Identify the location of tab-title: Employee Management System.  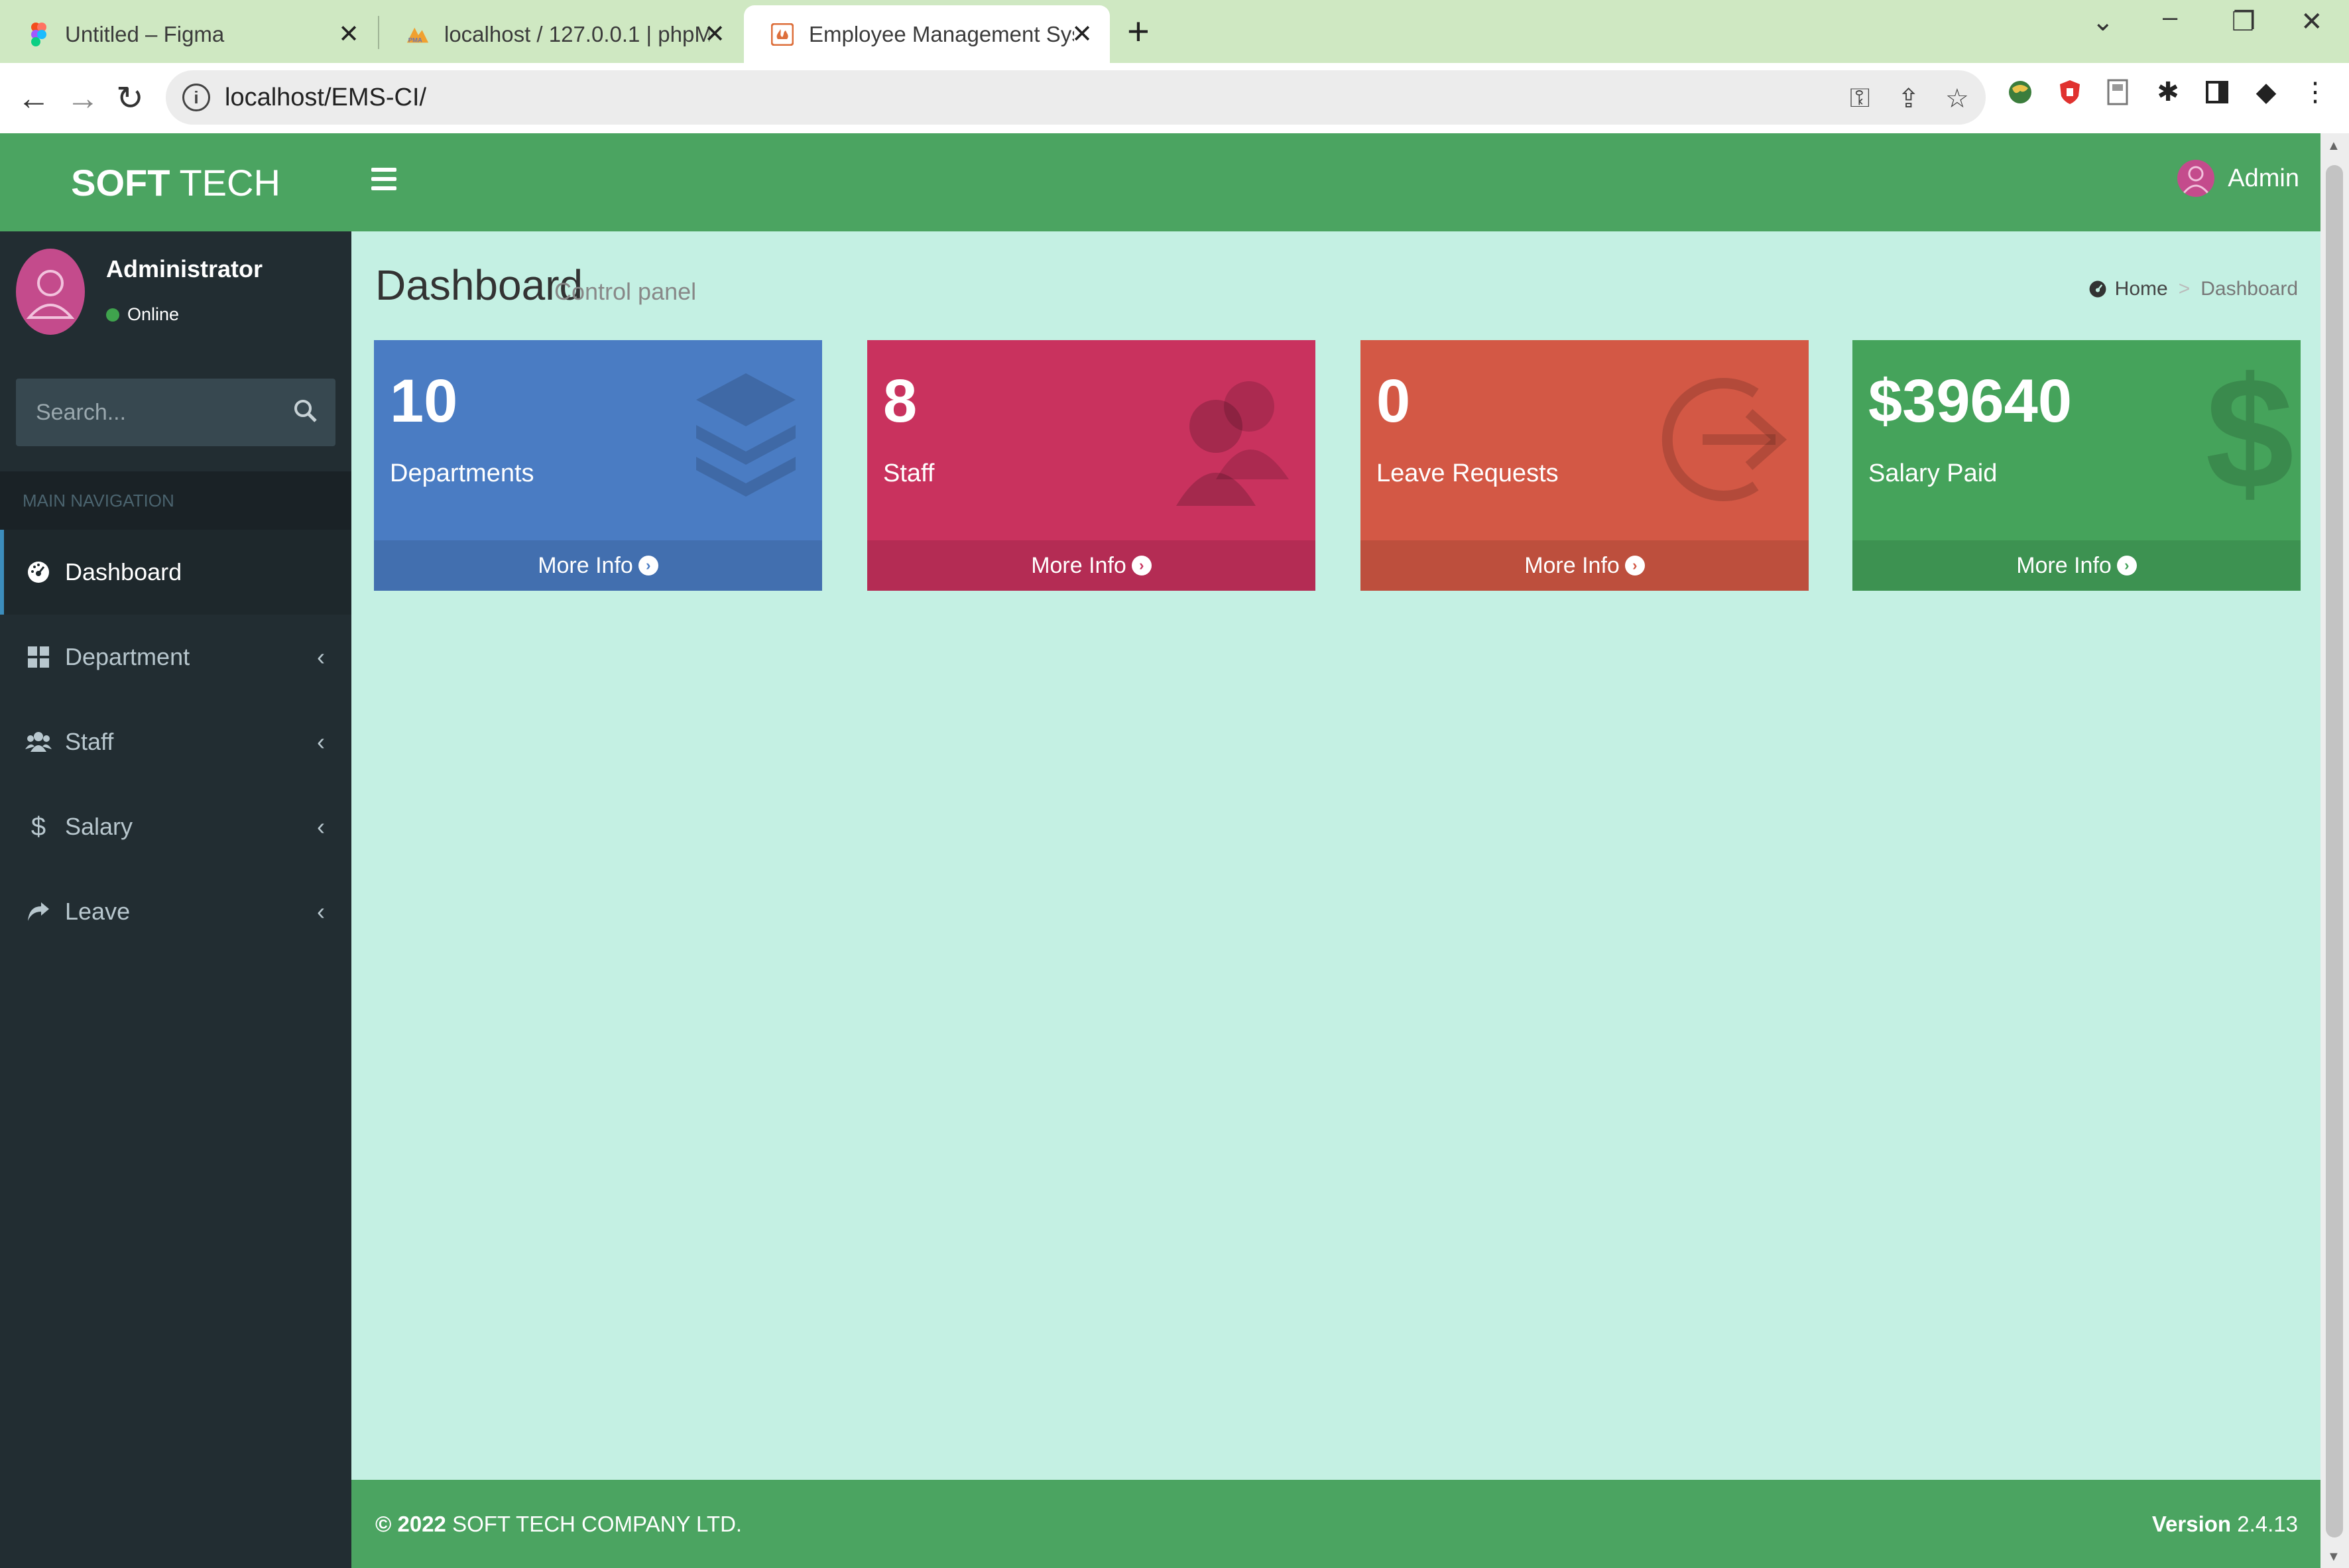
(941, 33).